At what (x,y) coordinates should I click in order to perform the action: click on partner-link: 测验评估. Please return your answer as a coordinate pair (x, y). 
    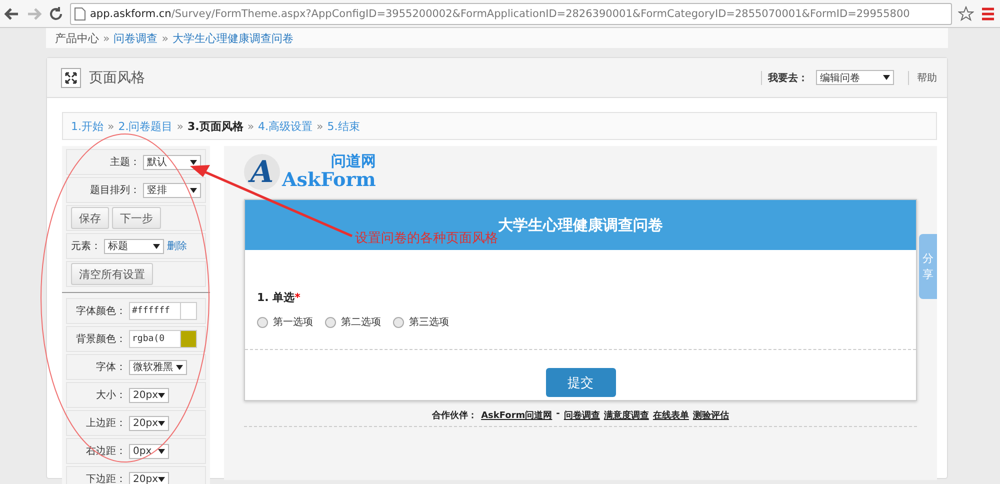
    Looking at the image, I should click on (710, 415).